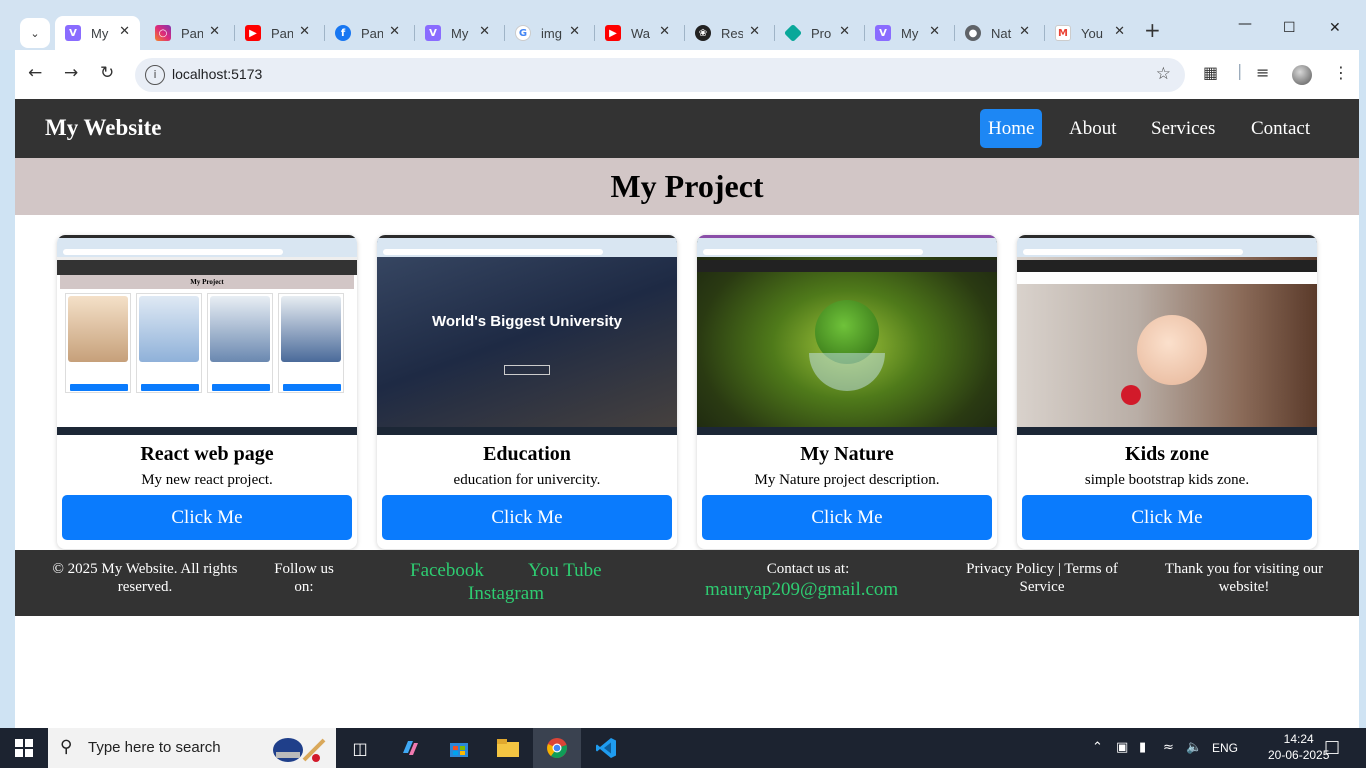 This screenshot has height=768, width=1366. What do you see at coordinates (1090, 33) in the screenshot?
I see `tab-gmail: M You ✕` at bounding box center [1090, 33].